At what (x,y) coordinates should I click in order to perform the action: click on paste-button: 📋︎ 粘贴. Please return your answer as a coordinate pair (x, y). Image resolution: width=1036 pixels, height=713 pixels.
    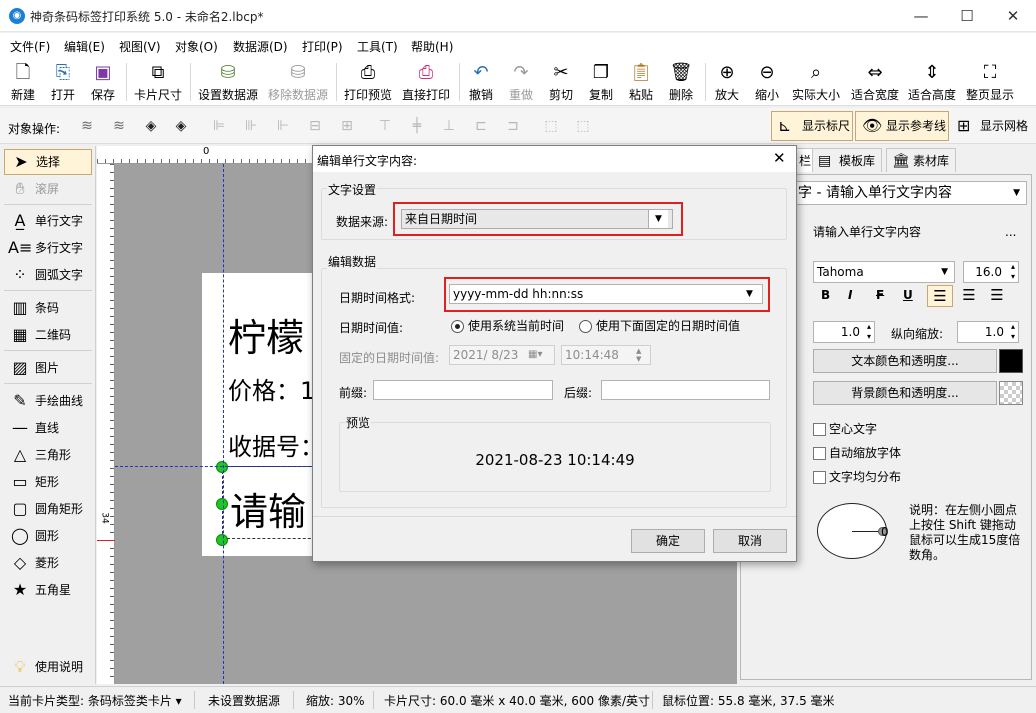
    Looking at the image, I should click on (641, 83).